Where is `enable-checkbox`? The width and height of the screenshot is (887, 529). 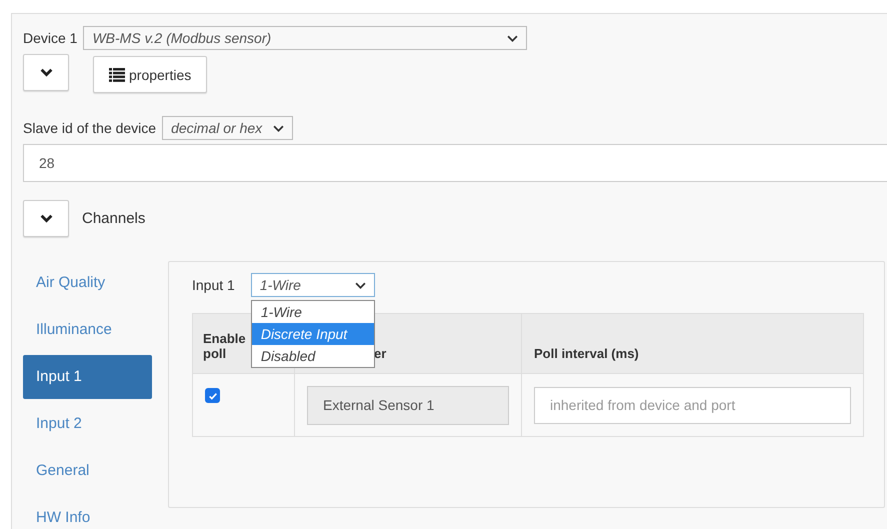 enable-checkbox is located at coordinates (212, 395).